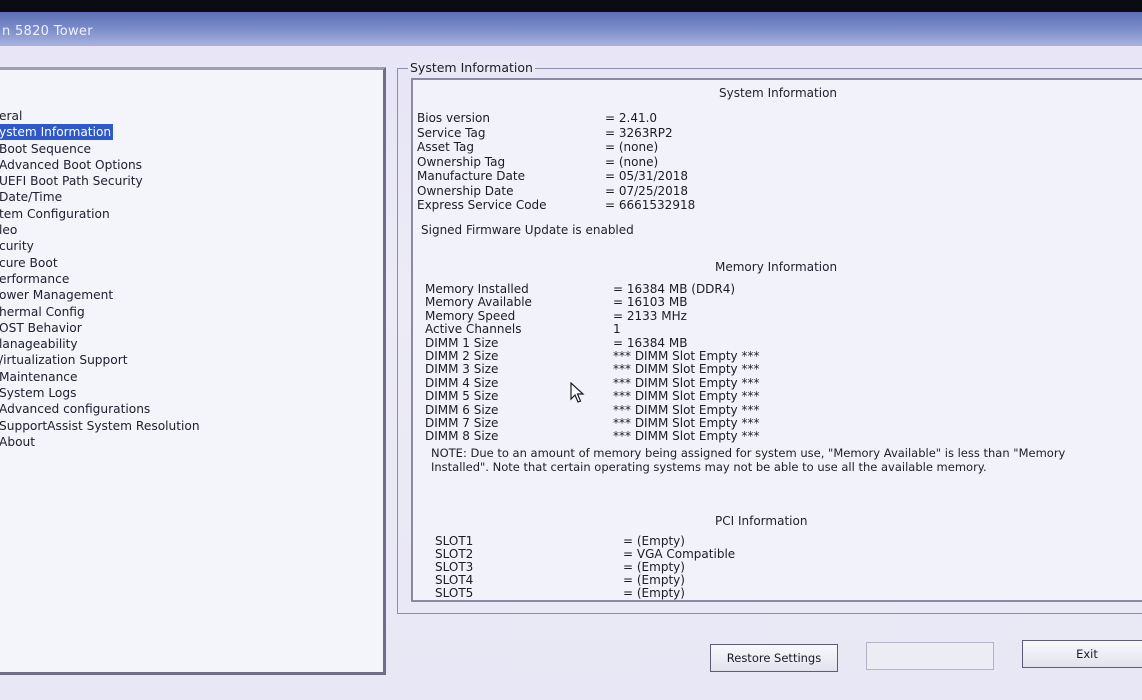 The height and width of the screenshot is (700, 1142). Describe the element at coordinates (11, 116) in the screenshot. I see `nav-item-label: eral` at that location.